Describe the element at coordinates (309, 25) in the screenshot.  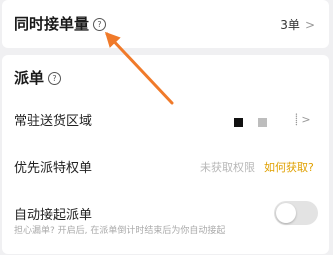
I see `chevron-right-icon: >` at that location.